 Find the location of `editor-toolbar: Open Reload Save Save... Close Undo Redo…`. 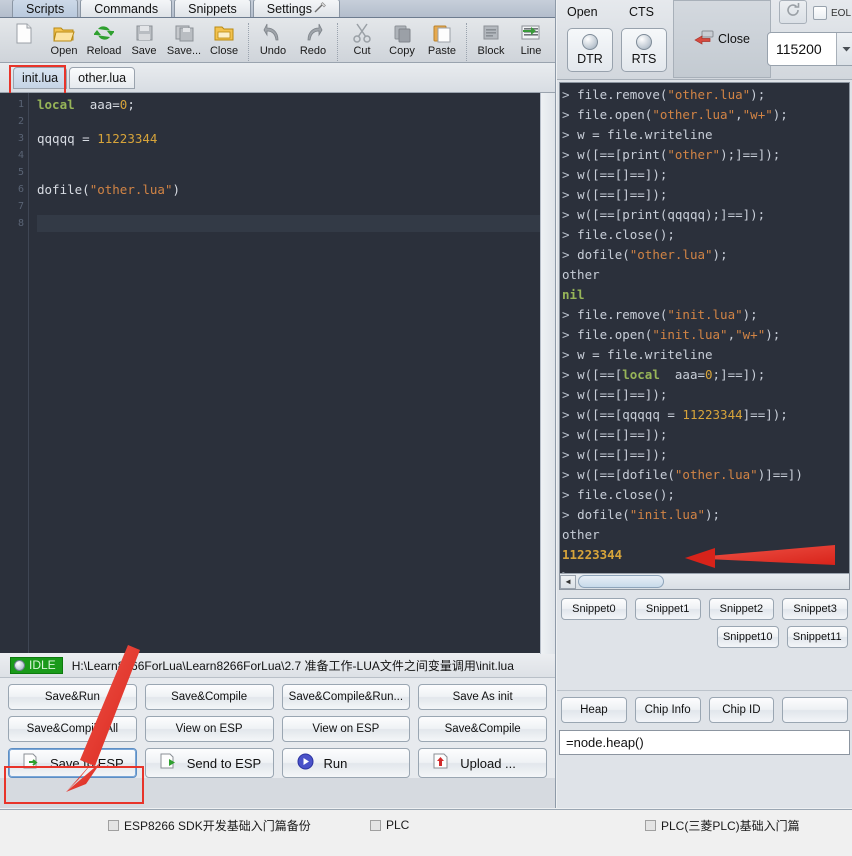

editor-toolbar: Open Reload Save Save... Close Undo Redo… is located at coordinates (277, 40).